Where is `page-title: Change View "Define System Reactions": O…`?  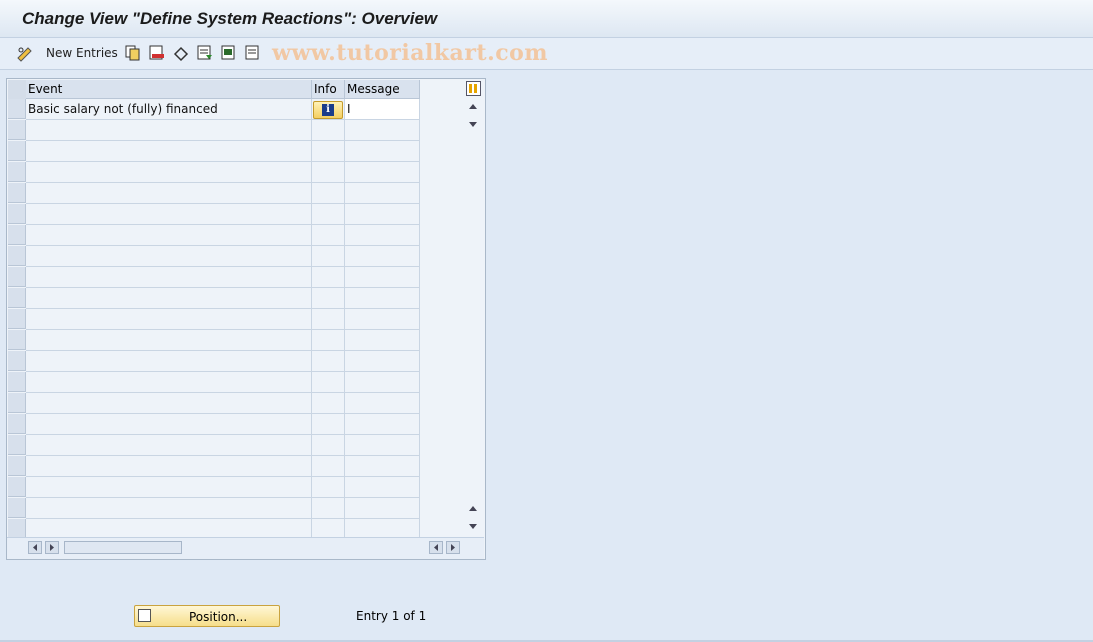 page-title: Change View "Define System Reactions": O… is located at coordinates (230, 18).